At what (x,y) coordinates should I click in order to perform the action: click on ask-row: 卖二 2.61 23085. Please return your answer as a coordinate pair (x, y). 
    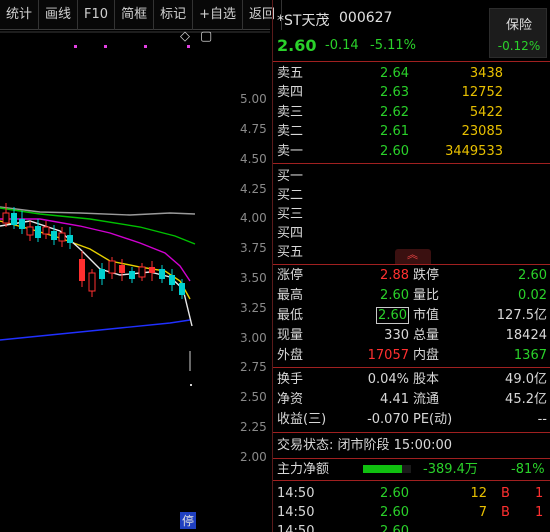
    Looking at the image, I should click on (411, 131).